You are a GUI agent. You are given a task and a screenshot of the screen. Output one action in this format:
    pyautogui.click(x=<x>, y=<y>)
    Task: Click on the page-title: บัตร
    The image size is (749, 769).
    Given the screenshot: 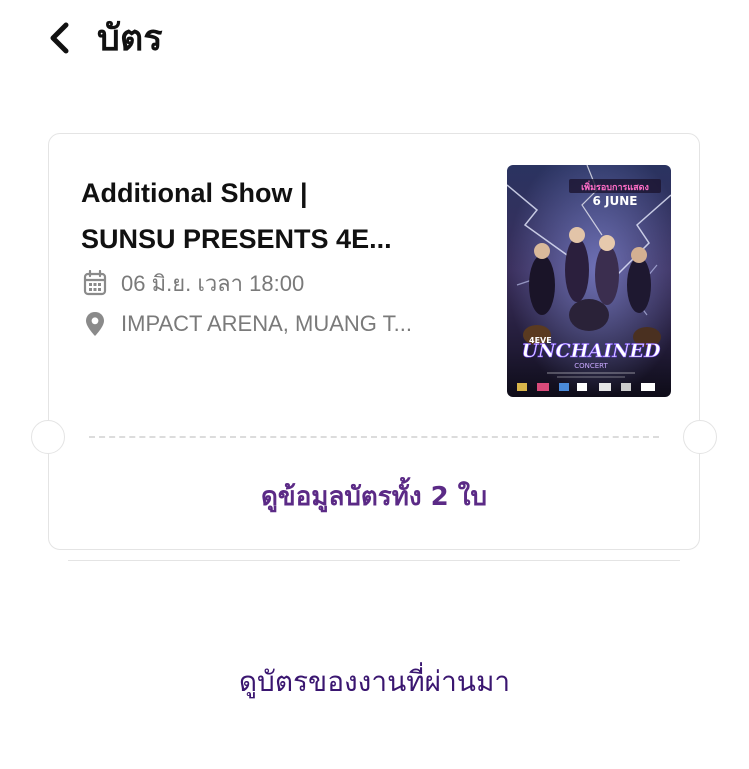 What is the action you would take?
    pyautogui.click(x=130, y=38)
    